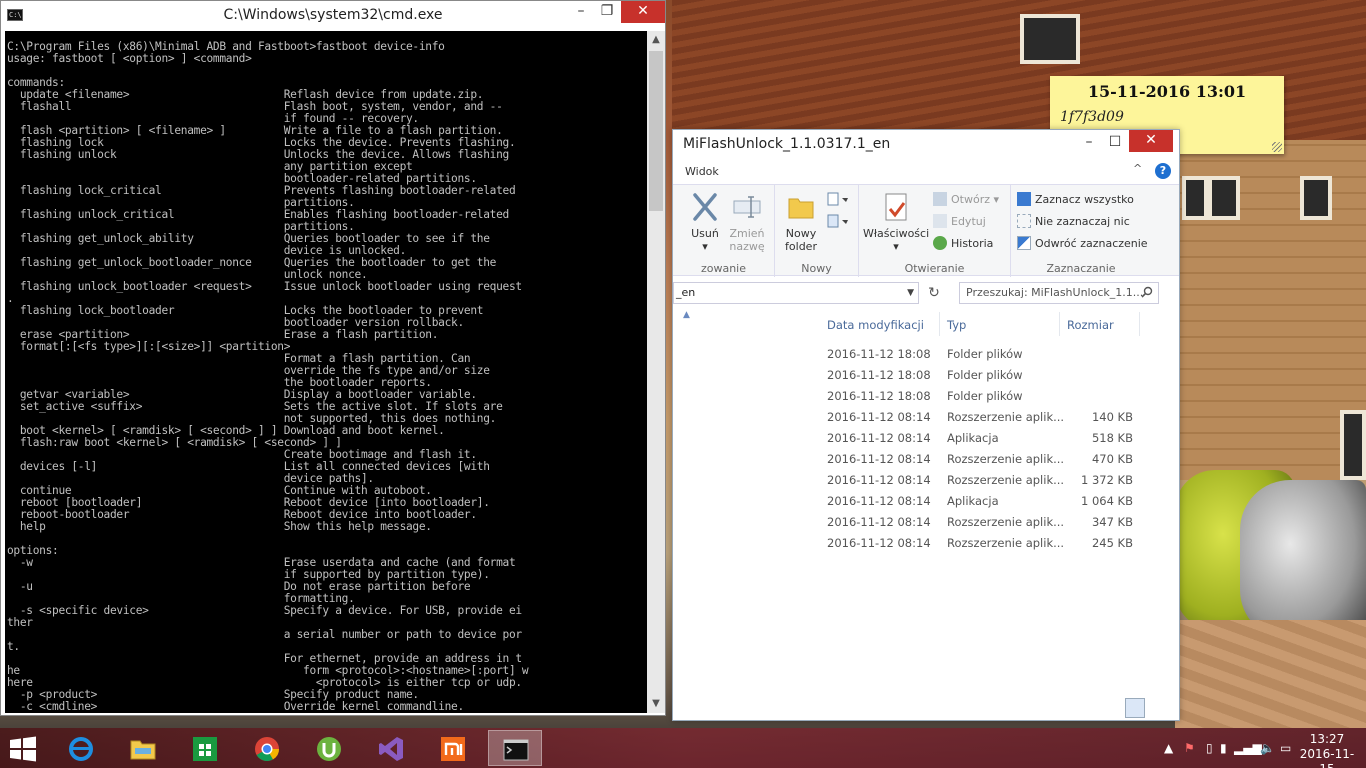 The width and height of the screenshot is (1366, 768). I want to click on explorer-minimize-button: –, so click(1089, 143).